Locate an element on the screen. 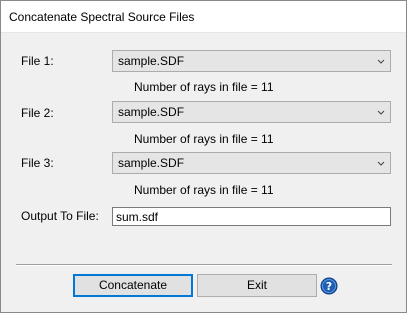  file-3-rays-info: Number of rays in file = 11 is located at coordinates (204, 190).